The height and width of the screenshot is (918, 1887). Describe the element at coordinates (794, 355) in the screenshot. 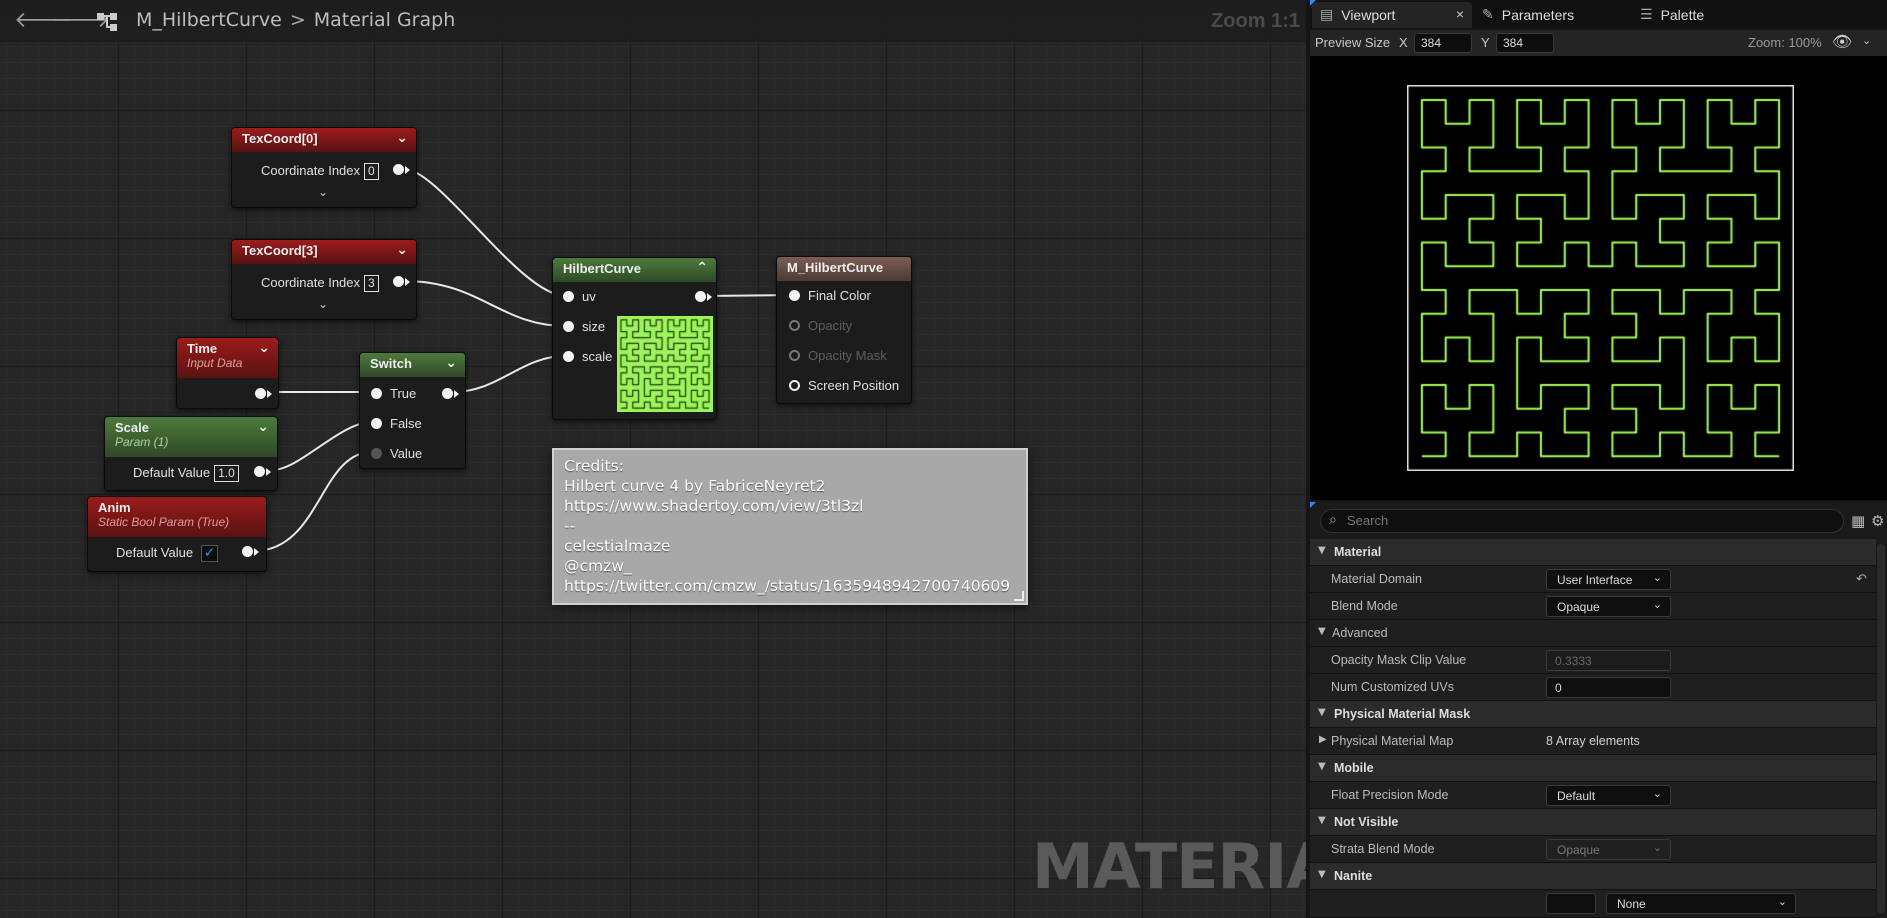

I see `input-pin-opacity-mask` at that location.